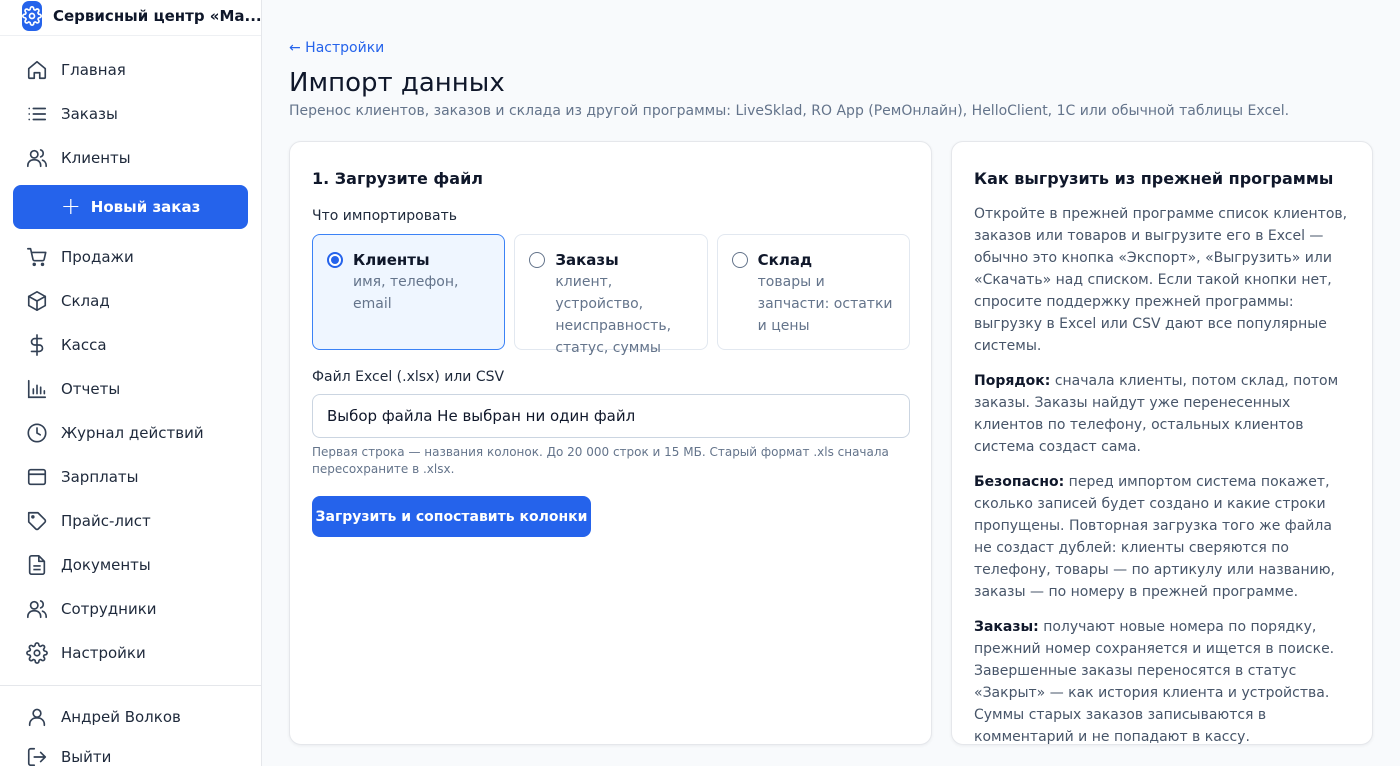 Image resolution: width=1400 pixels, height=766 pixels. What do you see at coordinates (89, 114) in the screenshot?
I see `sidebar-item-label: Заказы` at bounding box center [89, 114].